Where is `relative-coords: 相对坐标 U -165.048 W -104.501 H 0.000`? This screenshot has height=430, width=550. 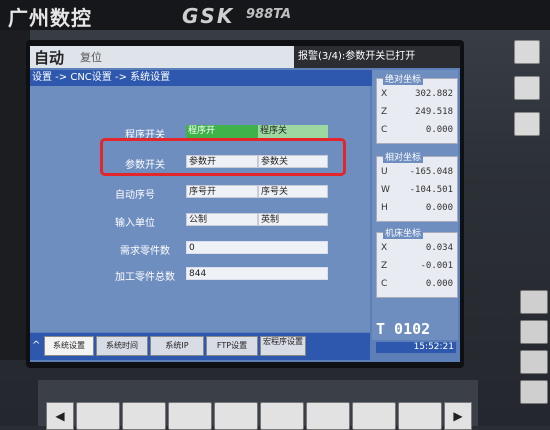
relative-coords: 相对坐标 U -165.048 W -104.501 H 0.000 is located at coordinates (417, 186).